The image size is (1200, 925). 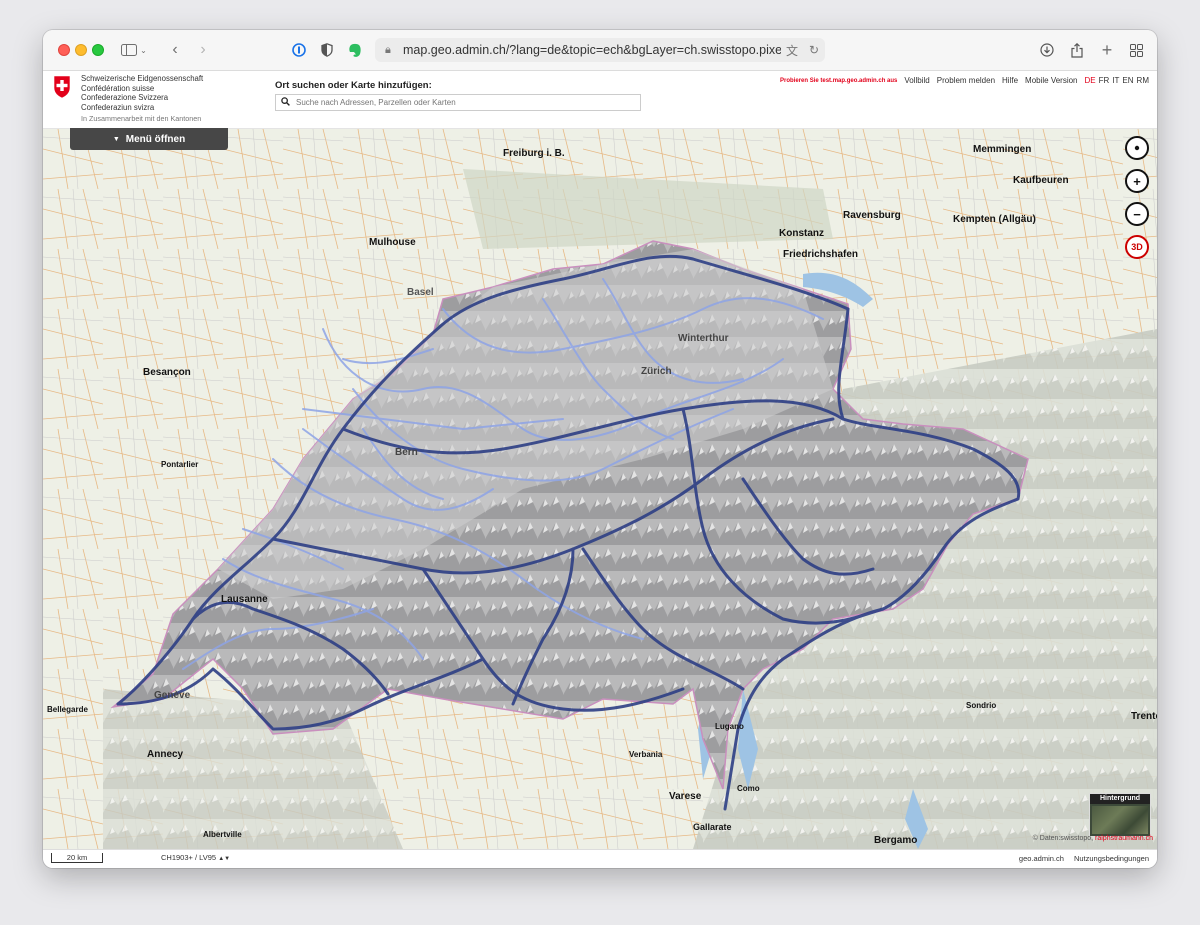 I want to click on geolocation-button, so click(x=1137, y=148).